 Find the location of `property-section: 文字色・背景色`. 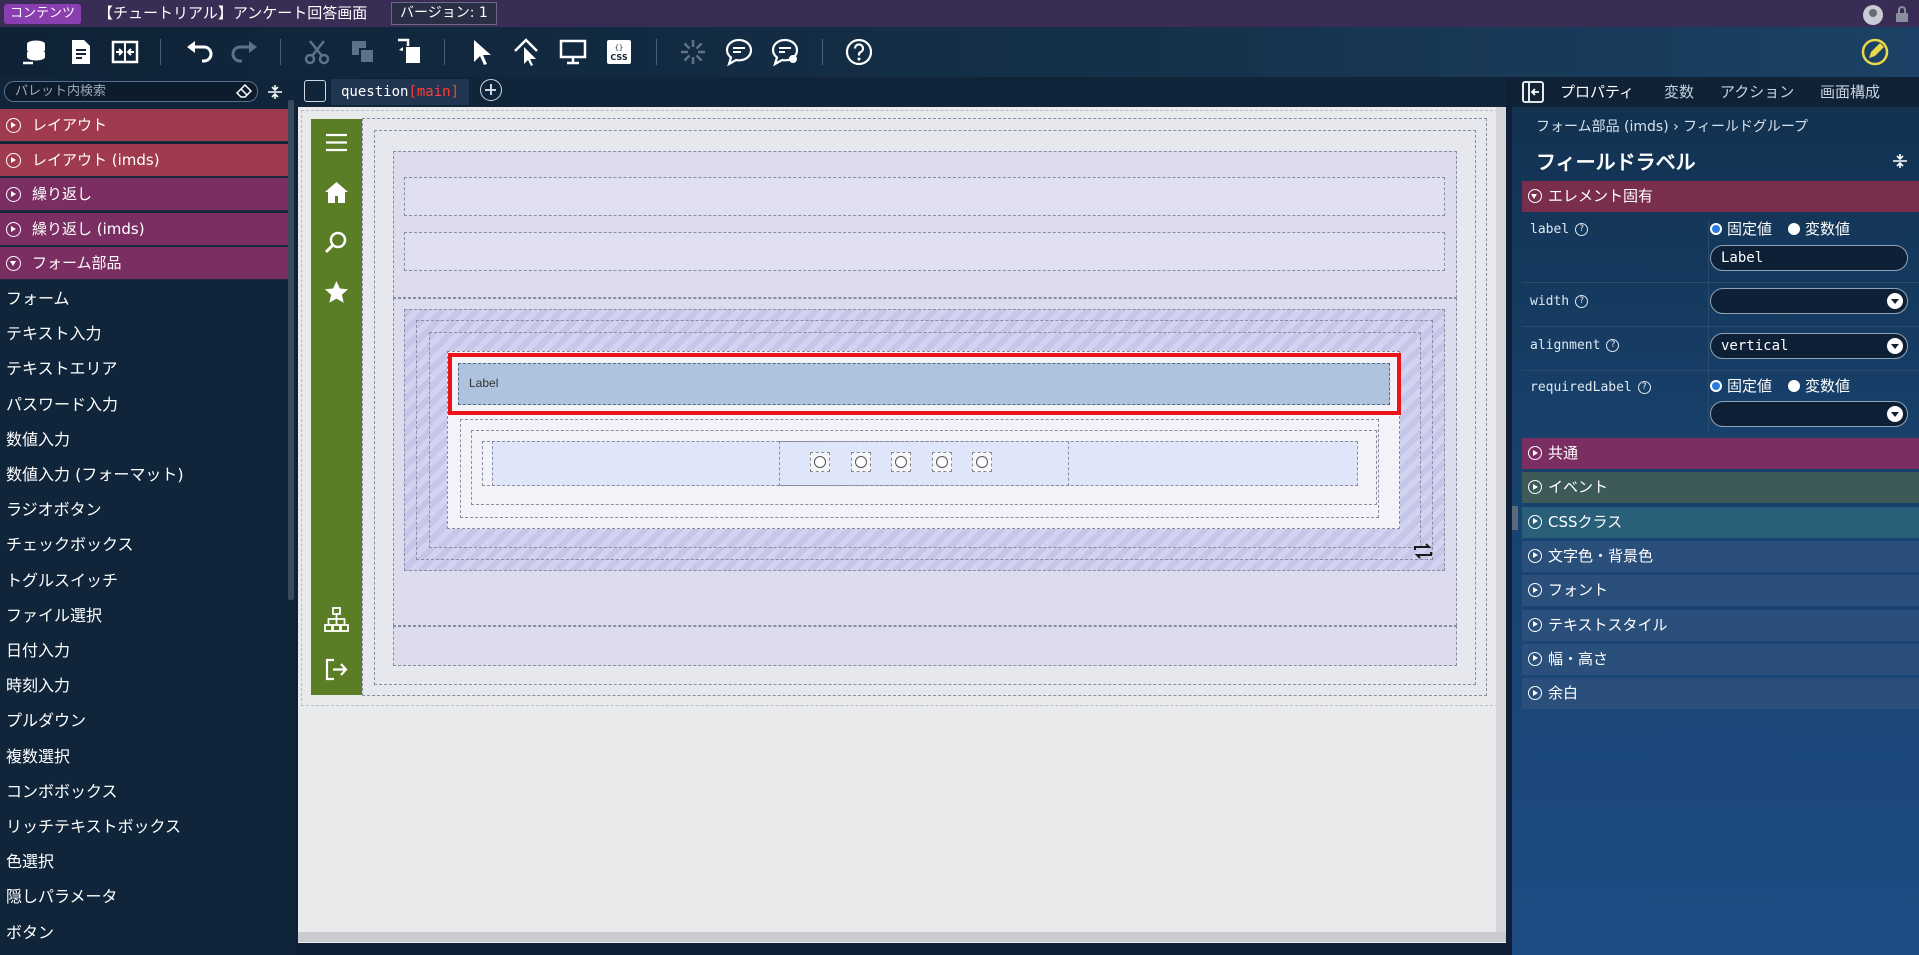

property-section: 文字色・背景色 is located at coordinates (1720, 556).